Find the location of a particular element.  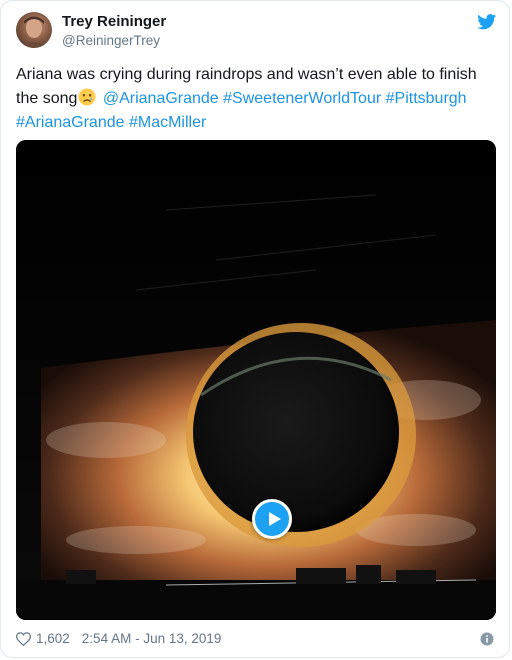

hashtag-link: #SweetenerWorldTour is located at coordinates (302, 98).